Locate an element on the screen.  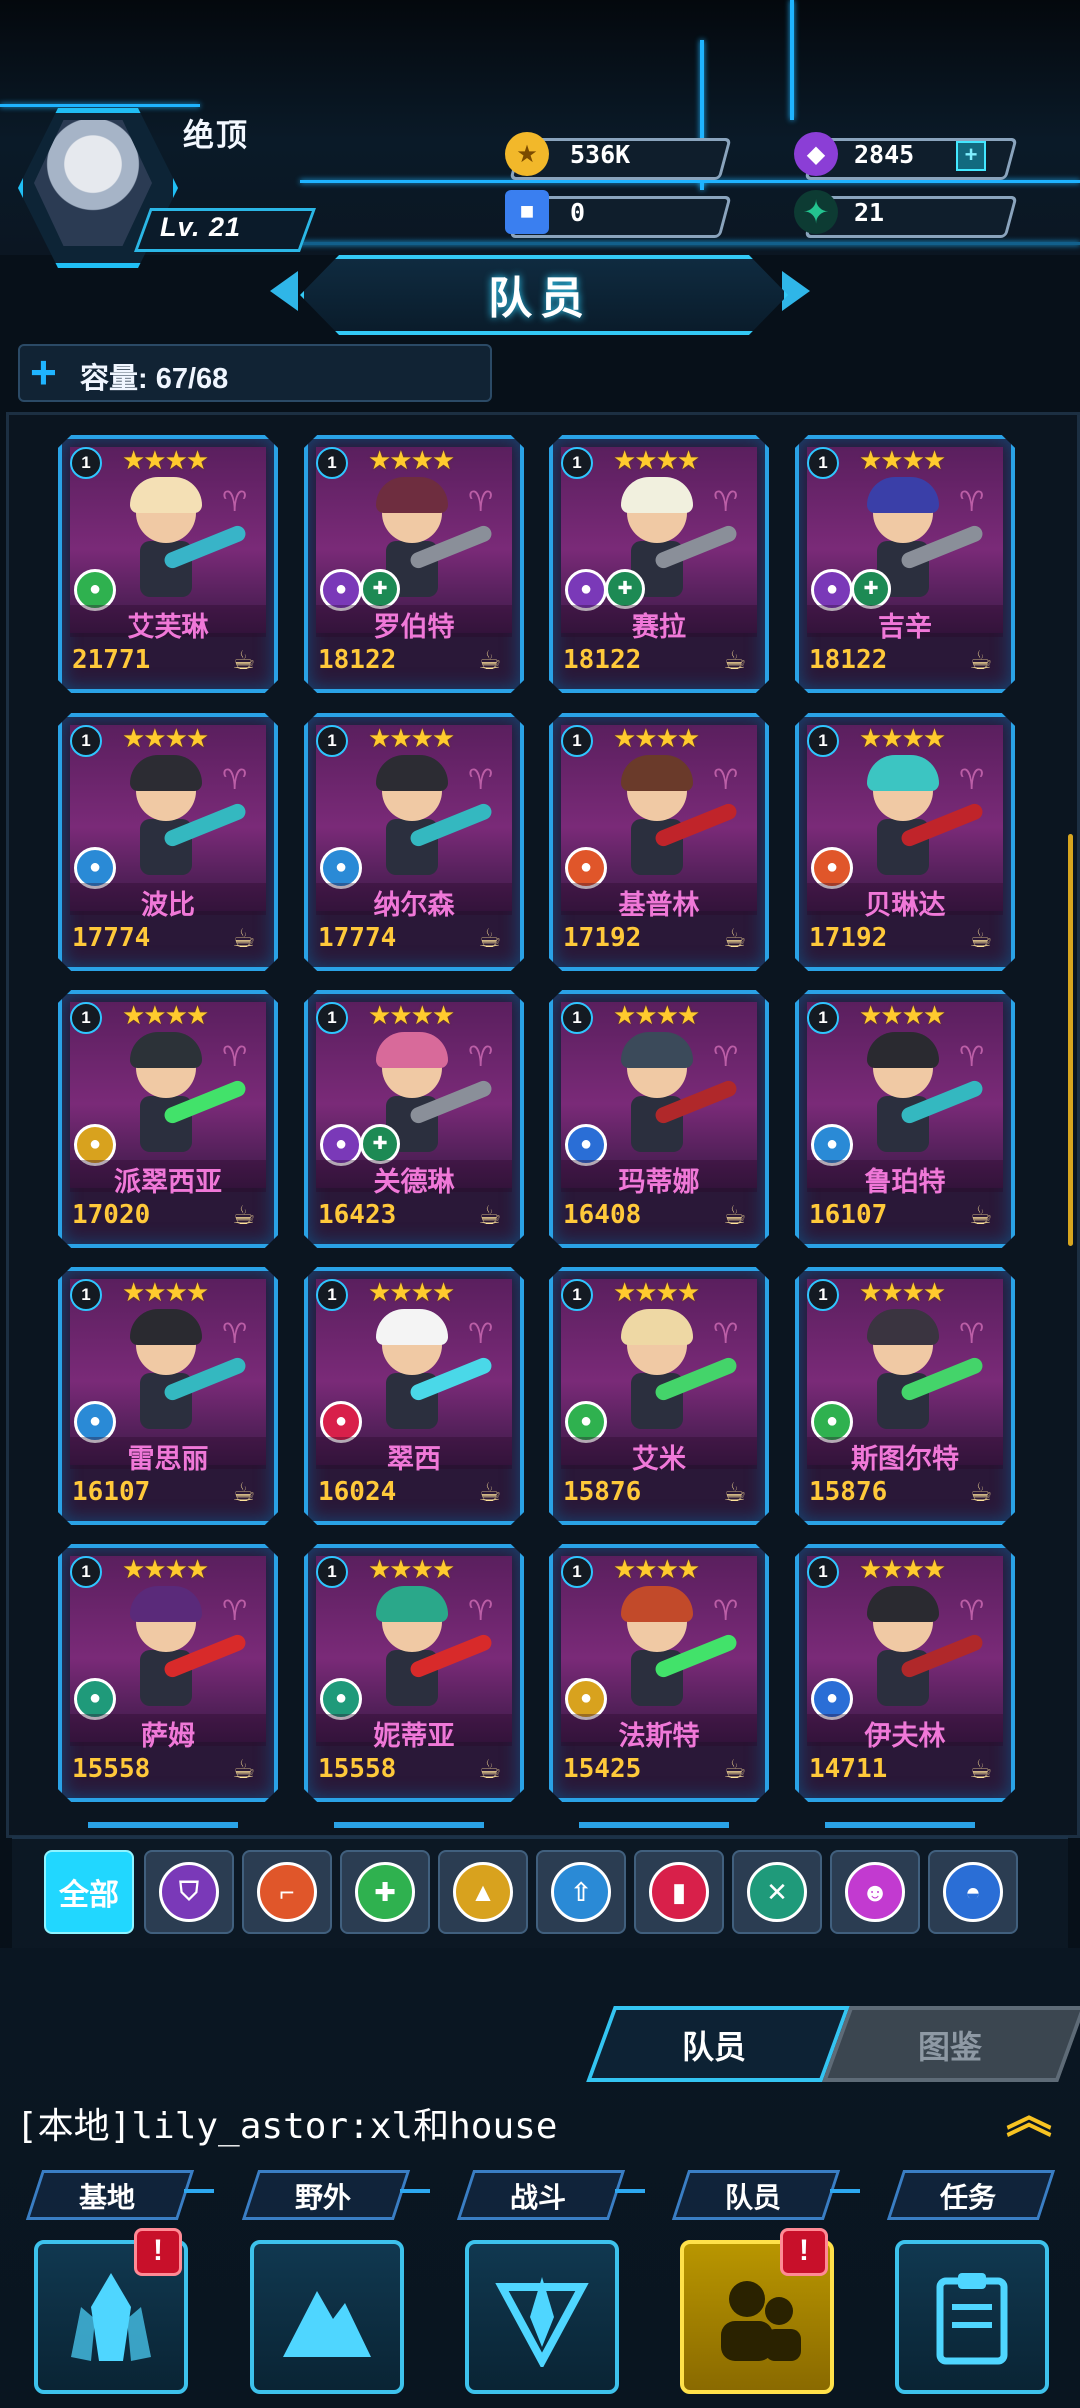
filter-rifle-button: ⌐ is located at coordinates (287, 1892).